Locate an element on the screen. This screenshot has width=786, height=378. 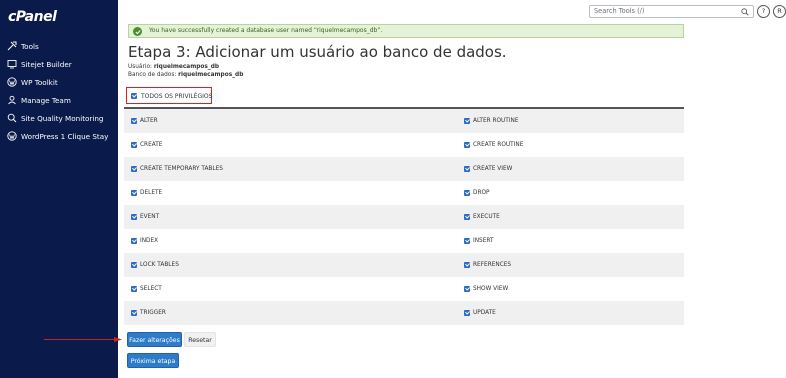
privilege-checkbox: ALTER is located at coordinates (144, 121).